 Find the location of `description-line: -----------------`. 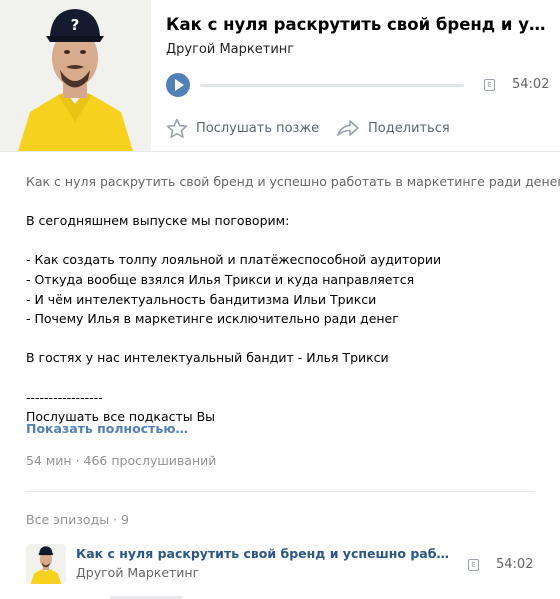

description-line: ----------------- is located at coordinates (64, 397).